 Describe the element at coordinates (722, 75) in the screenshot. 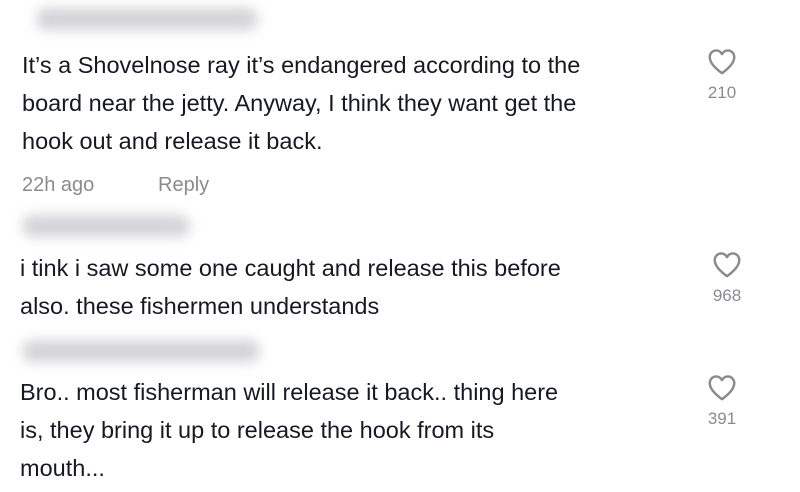

I see `like-button: 210` at that location.